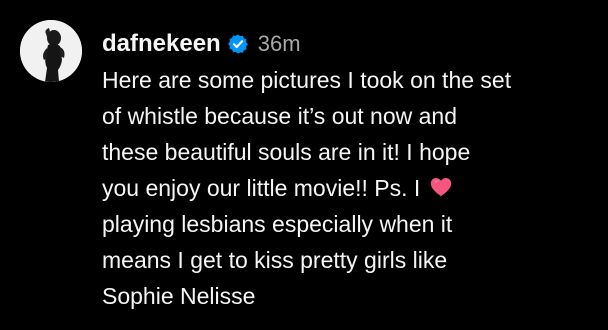 The width and height of the screenshot is (608, 330). What do you see at coordinates (275, 260) in the screenshot?
I see `caption-line: means I get to kiss pretty girls like` at bounding box center [275, 260].